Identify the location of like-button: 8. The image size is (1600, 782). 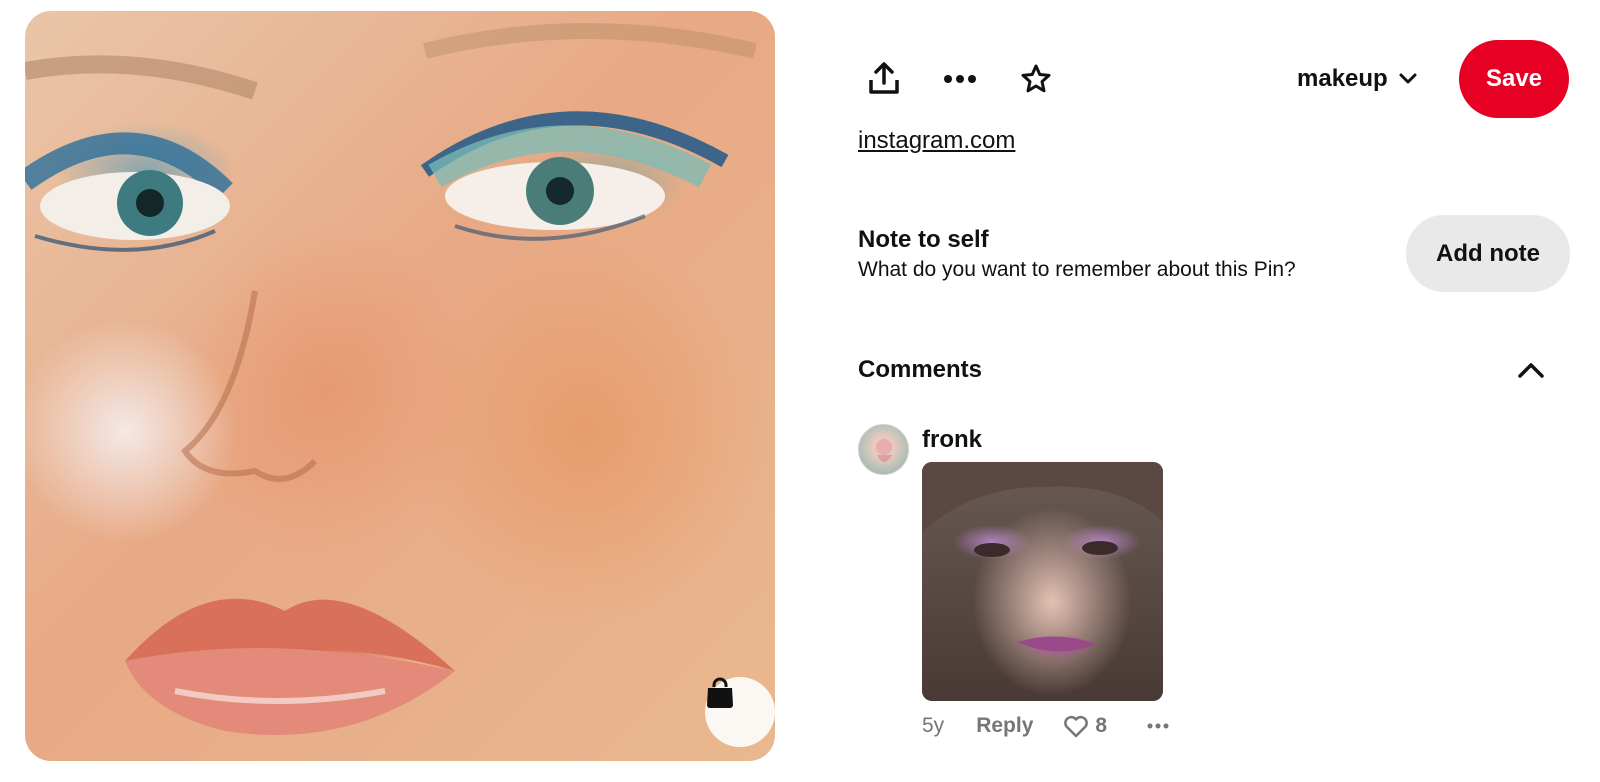
(1085, 726).